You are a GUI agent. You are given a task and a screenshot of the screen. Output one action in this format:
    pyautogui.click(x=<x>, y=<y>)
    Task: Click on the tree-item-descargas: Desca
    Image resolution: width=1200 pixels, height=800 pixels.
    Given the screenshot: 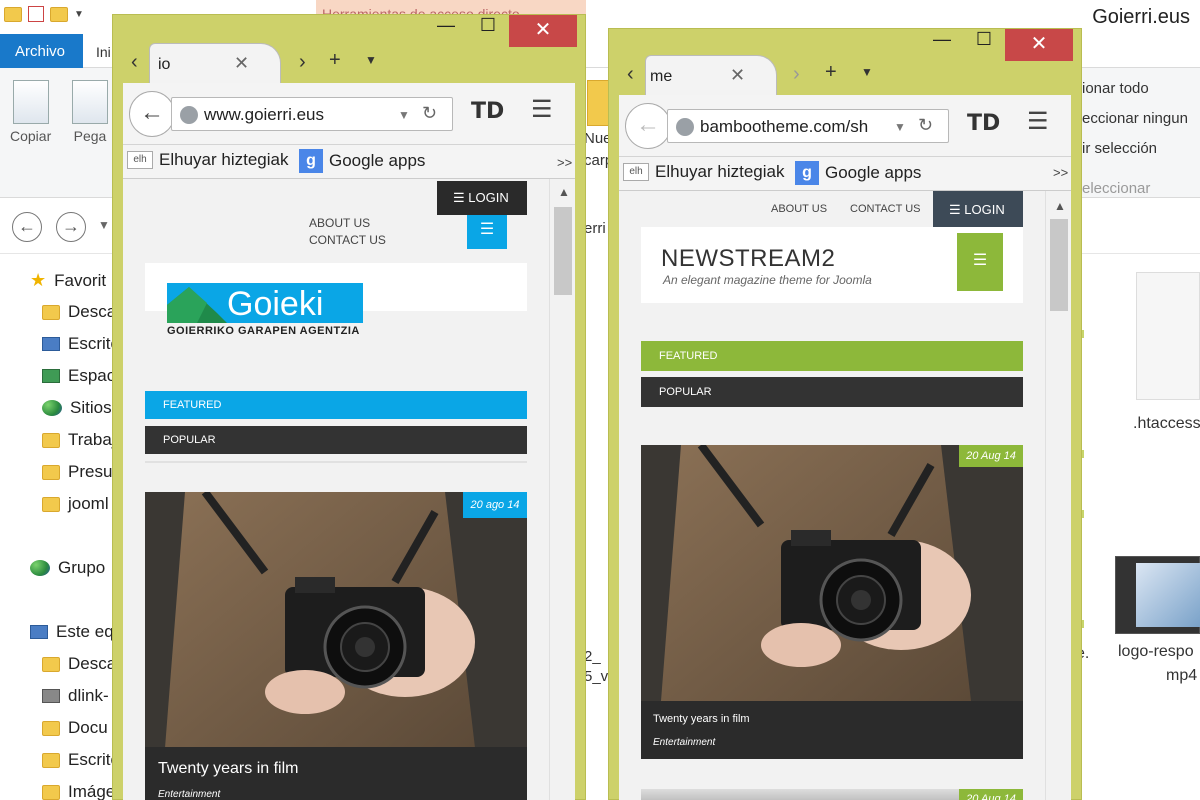 What is the action you would take?
    pyautogui.click(x=79, y=312)
    